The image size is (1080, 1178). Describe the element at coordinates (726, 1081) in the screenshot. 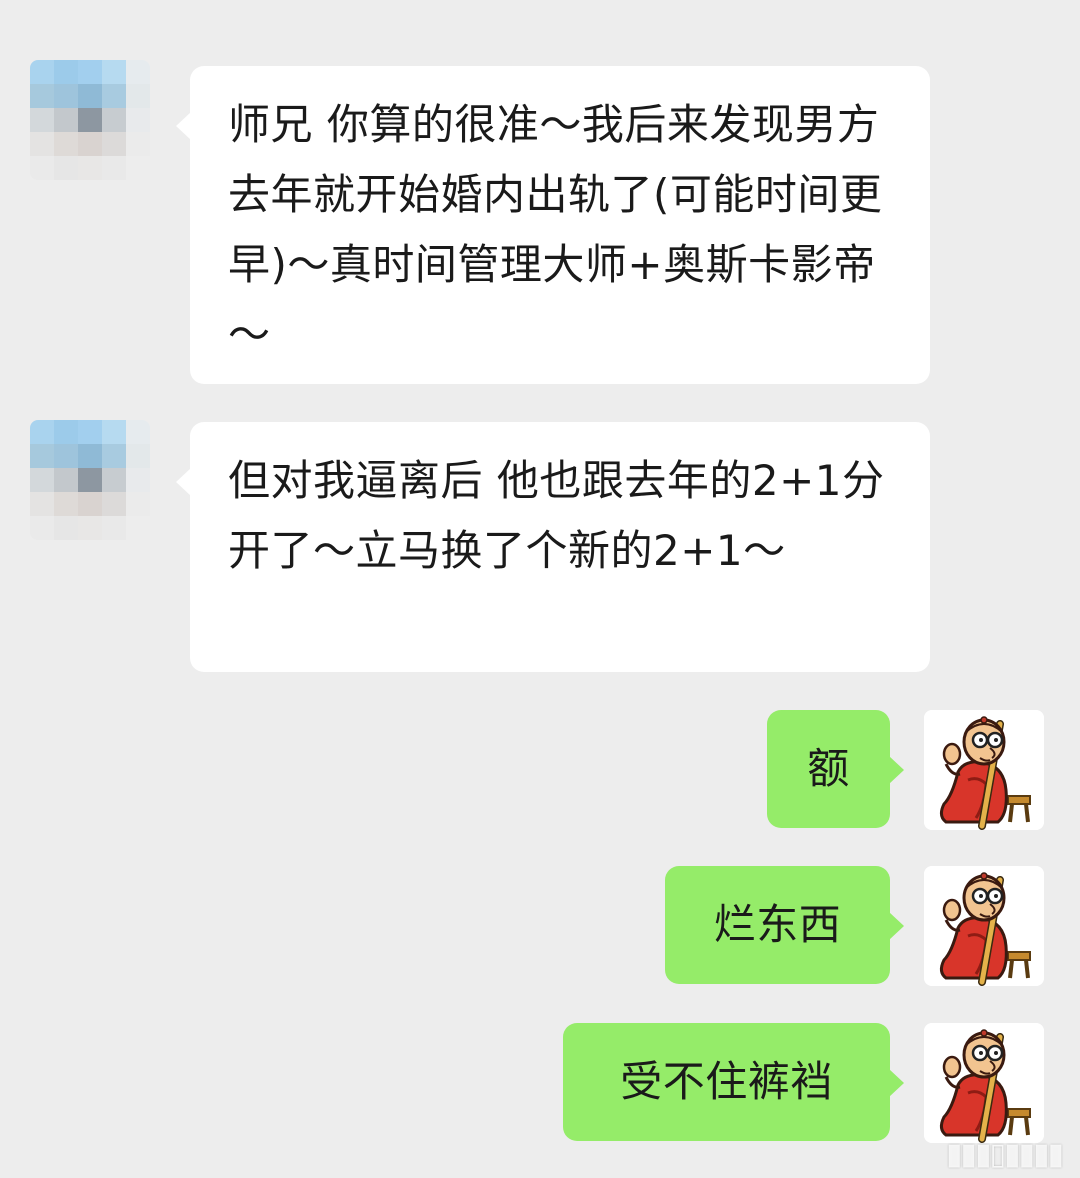

I see `message-text: 受不住裤裆` at that location.